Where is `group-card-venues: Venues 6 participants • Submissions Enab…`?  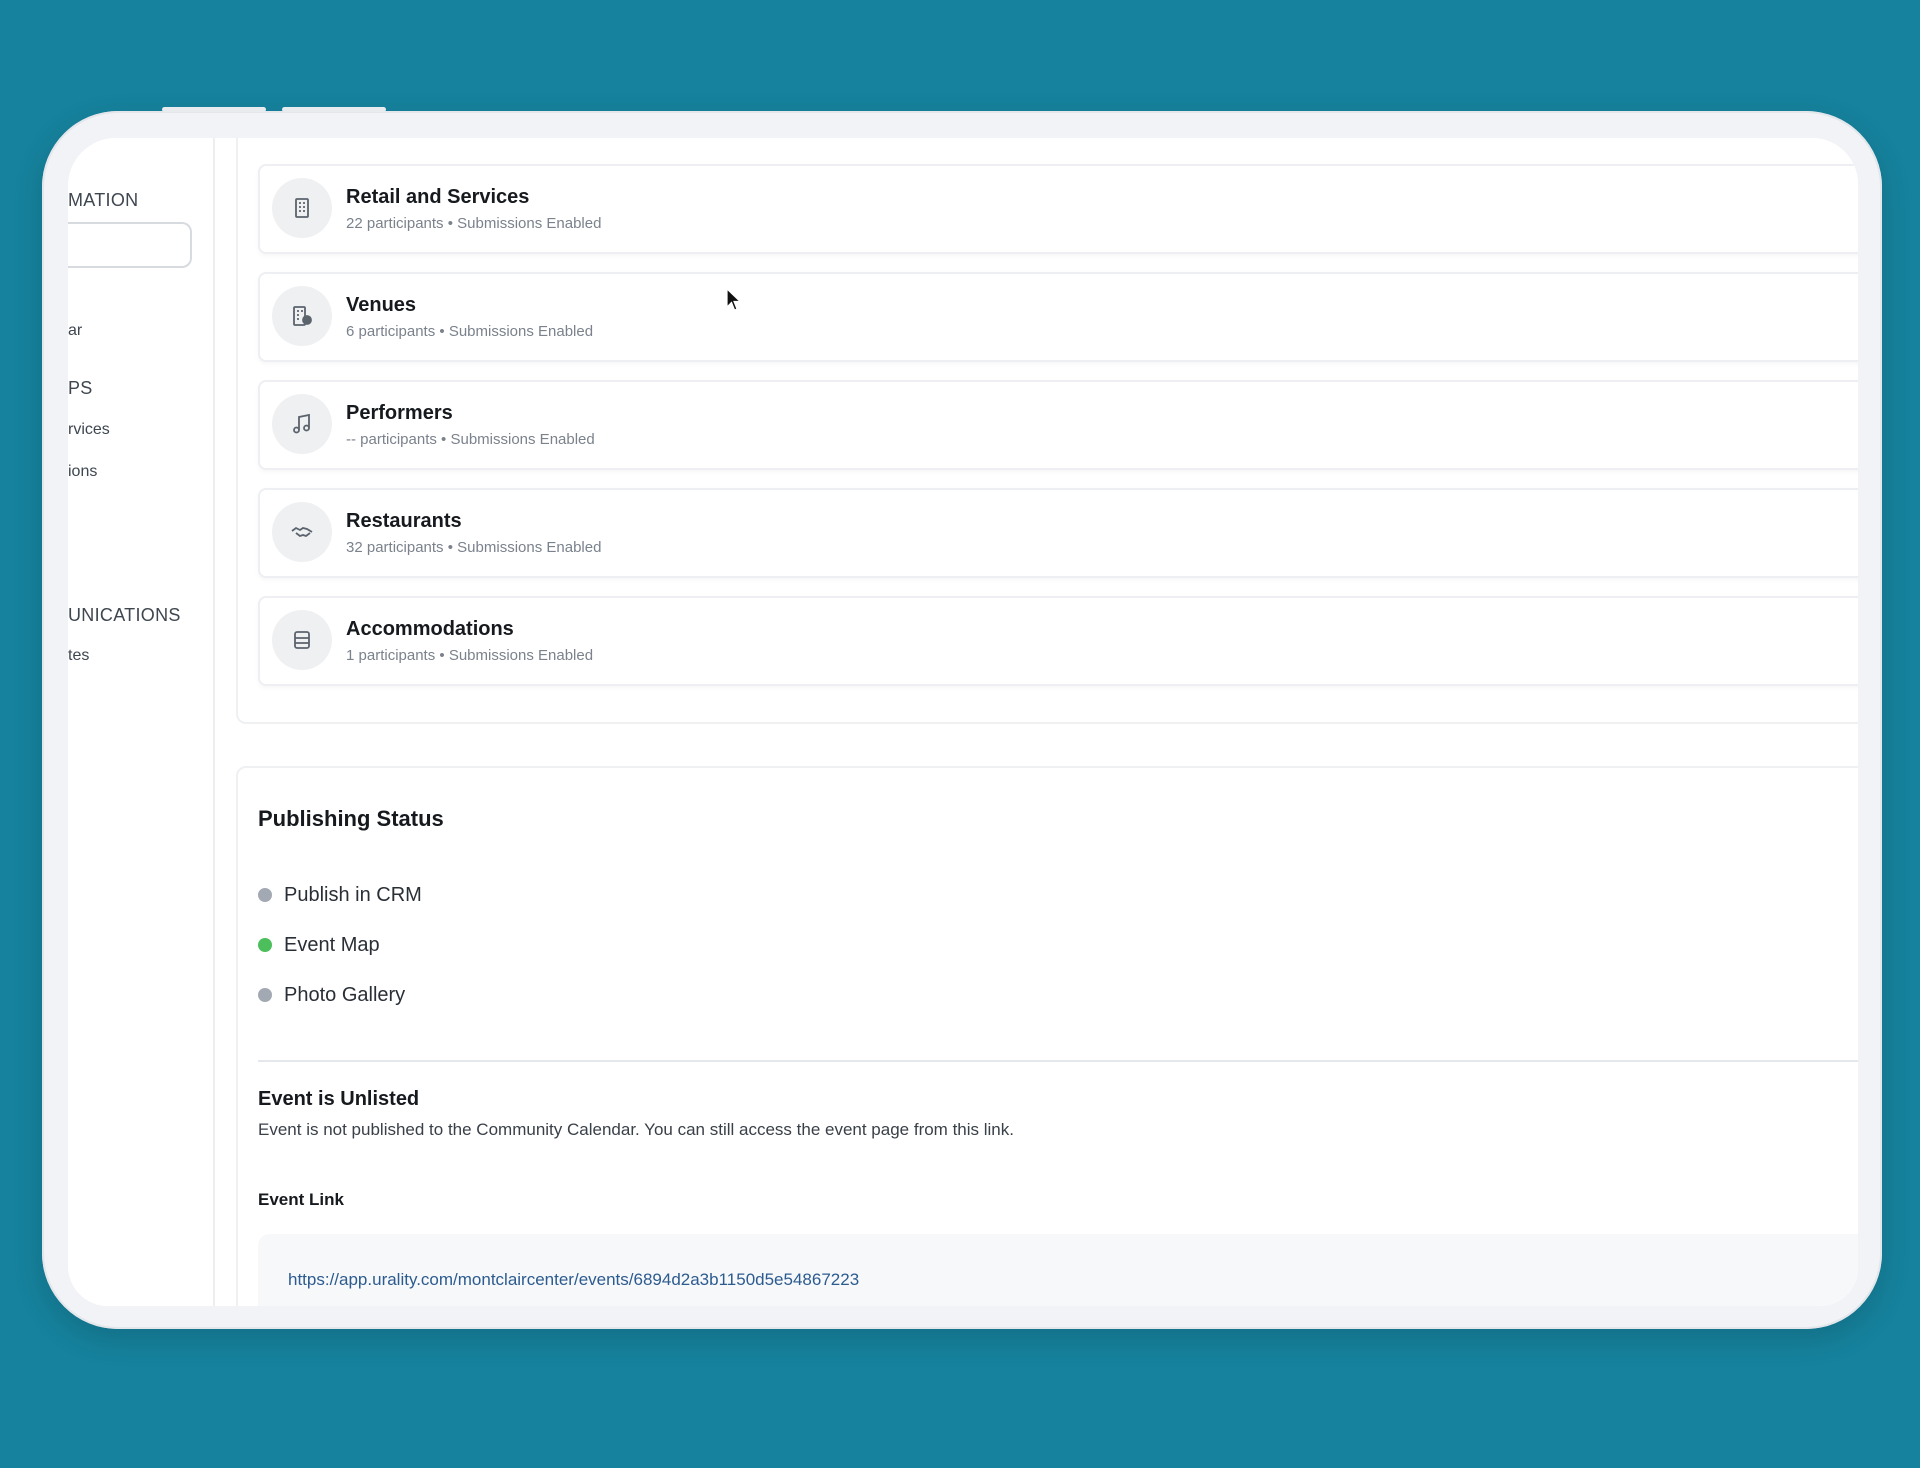 group-card-venues: Venues 6 participants • Submissions Enab… is located at coordinates (1058, 317).